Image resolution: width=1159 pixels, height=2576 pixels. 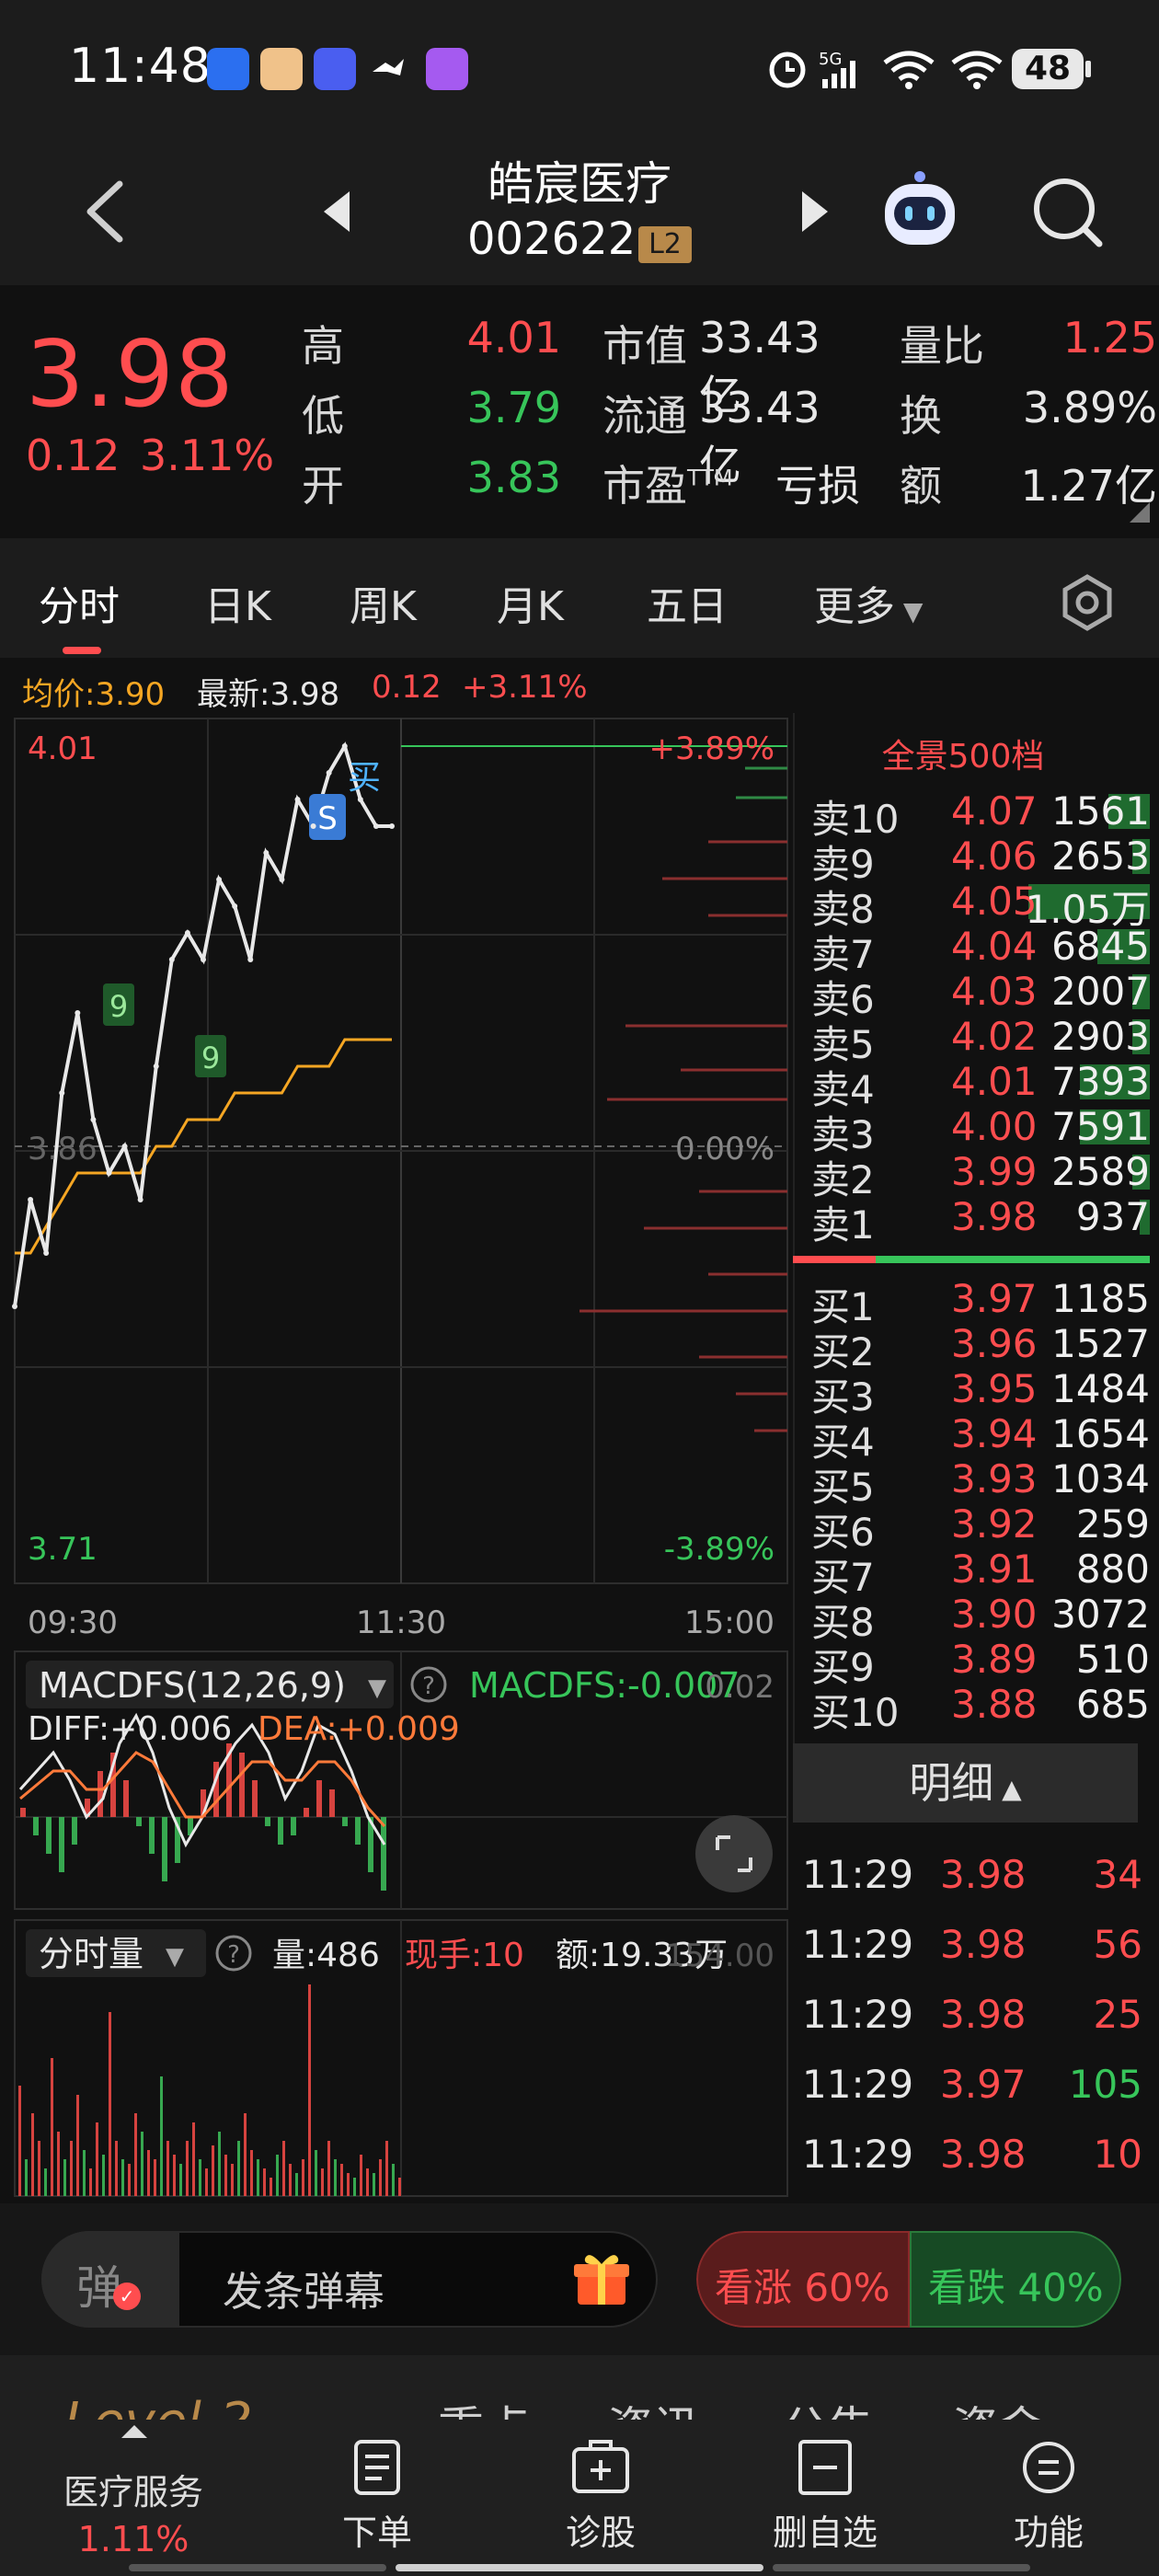 I want to click on nav-remove-watchlist: 删自选, so click(x=825, y=2496).